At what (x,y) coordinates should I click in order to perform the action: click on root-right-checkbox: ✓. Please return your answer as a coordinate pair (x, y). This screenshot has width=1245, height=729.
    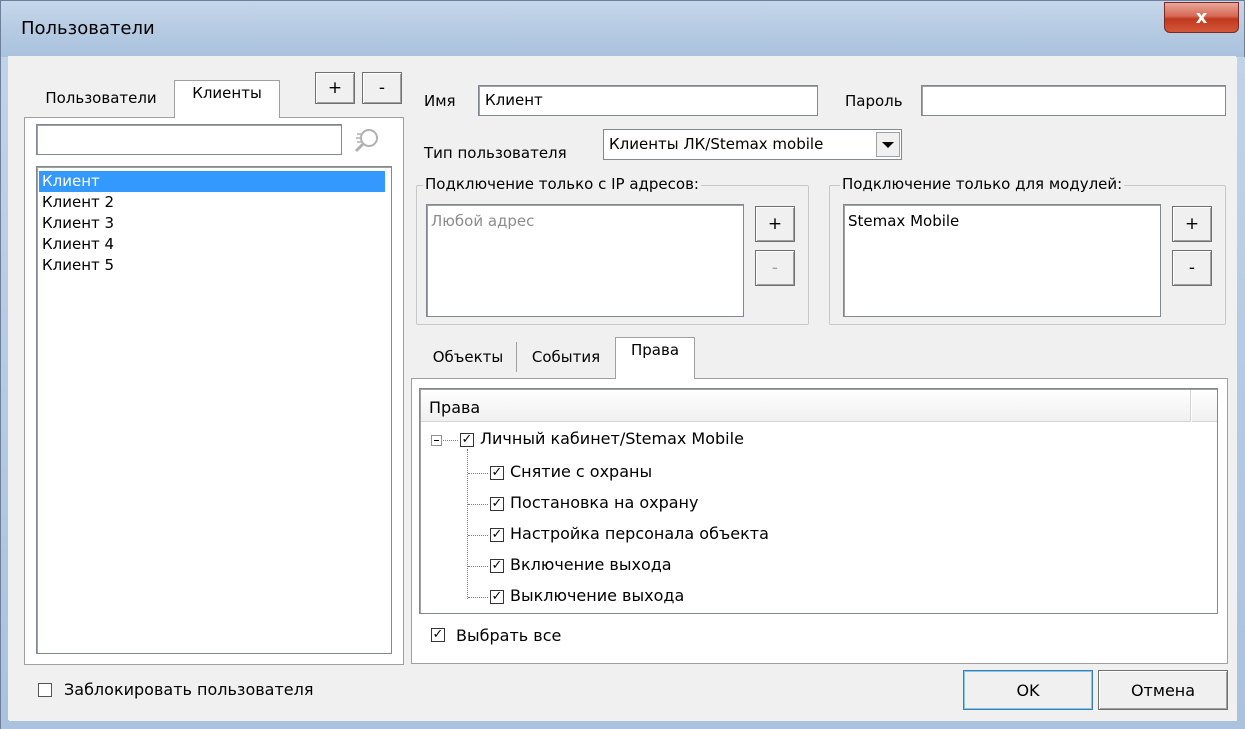
    Looking at the image, I should click on (467, 440).